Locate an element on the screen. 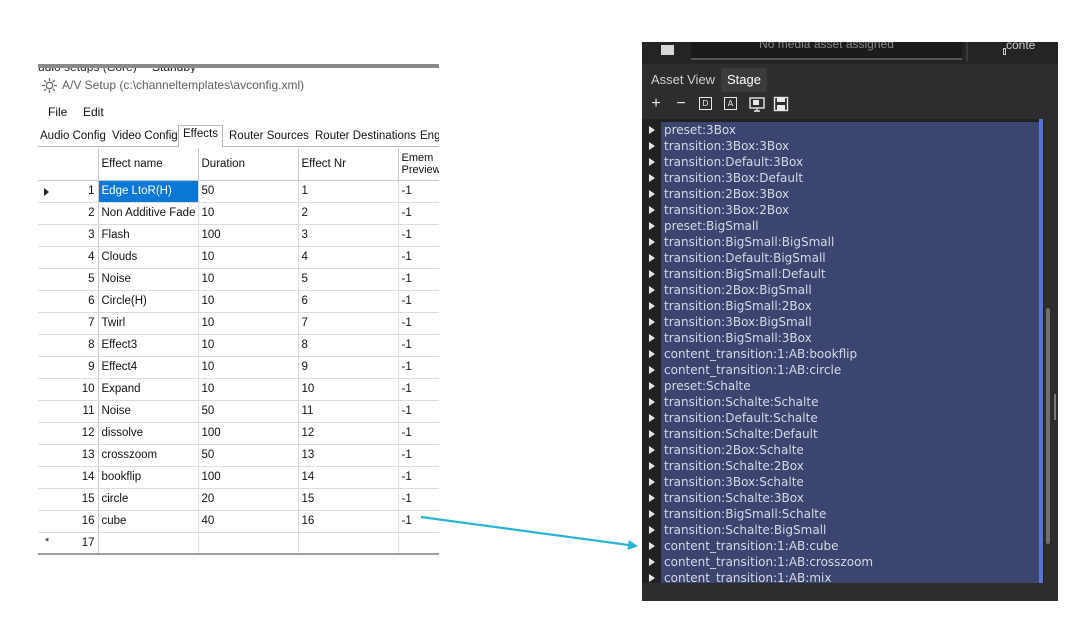 The width and height of the screenshot is (1069, 632). column-header-effect-name: Effect name is located at coordinates (148, 164).